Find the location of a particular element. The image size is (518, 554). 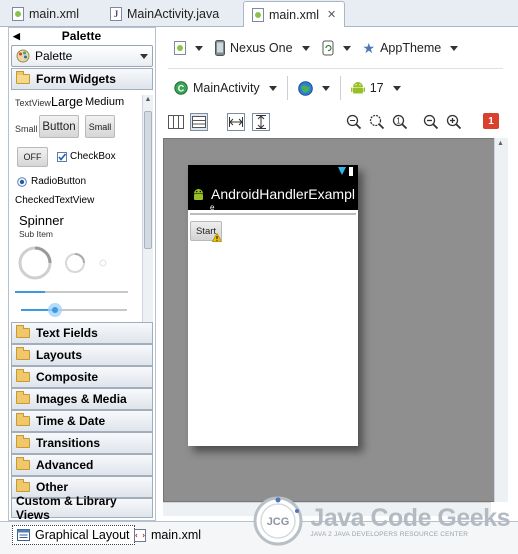

api-level-dropdown: 17 is located at coordinates (376, 88).